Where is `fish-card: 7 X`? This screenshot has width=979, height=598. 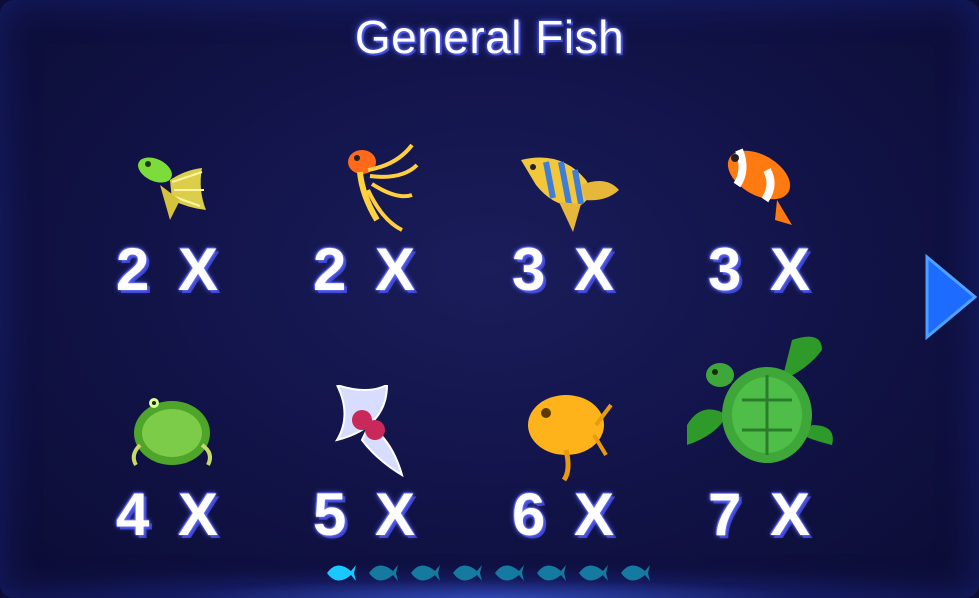
fish-card: 7 X is located at coordinates (762, 460).